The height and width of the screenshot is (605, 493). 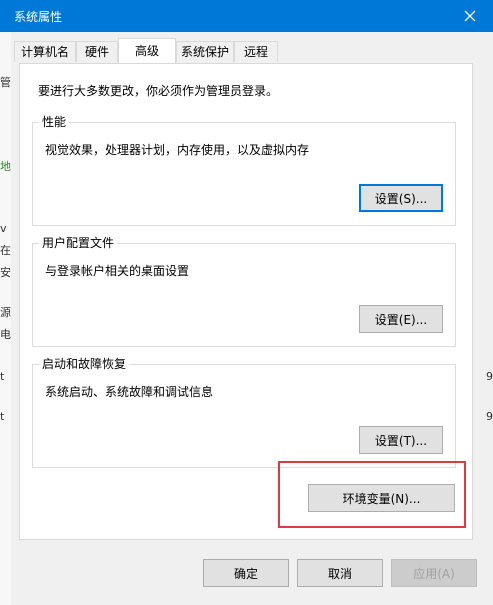 What do you see at coordinates (177, 150) in the screenshot?
I see `performance-description: 视觉效果，处理器计划，内存使用，以及虚拟内存` at bounding box center [177, 150].